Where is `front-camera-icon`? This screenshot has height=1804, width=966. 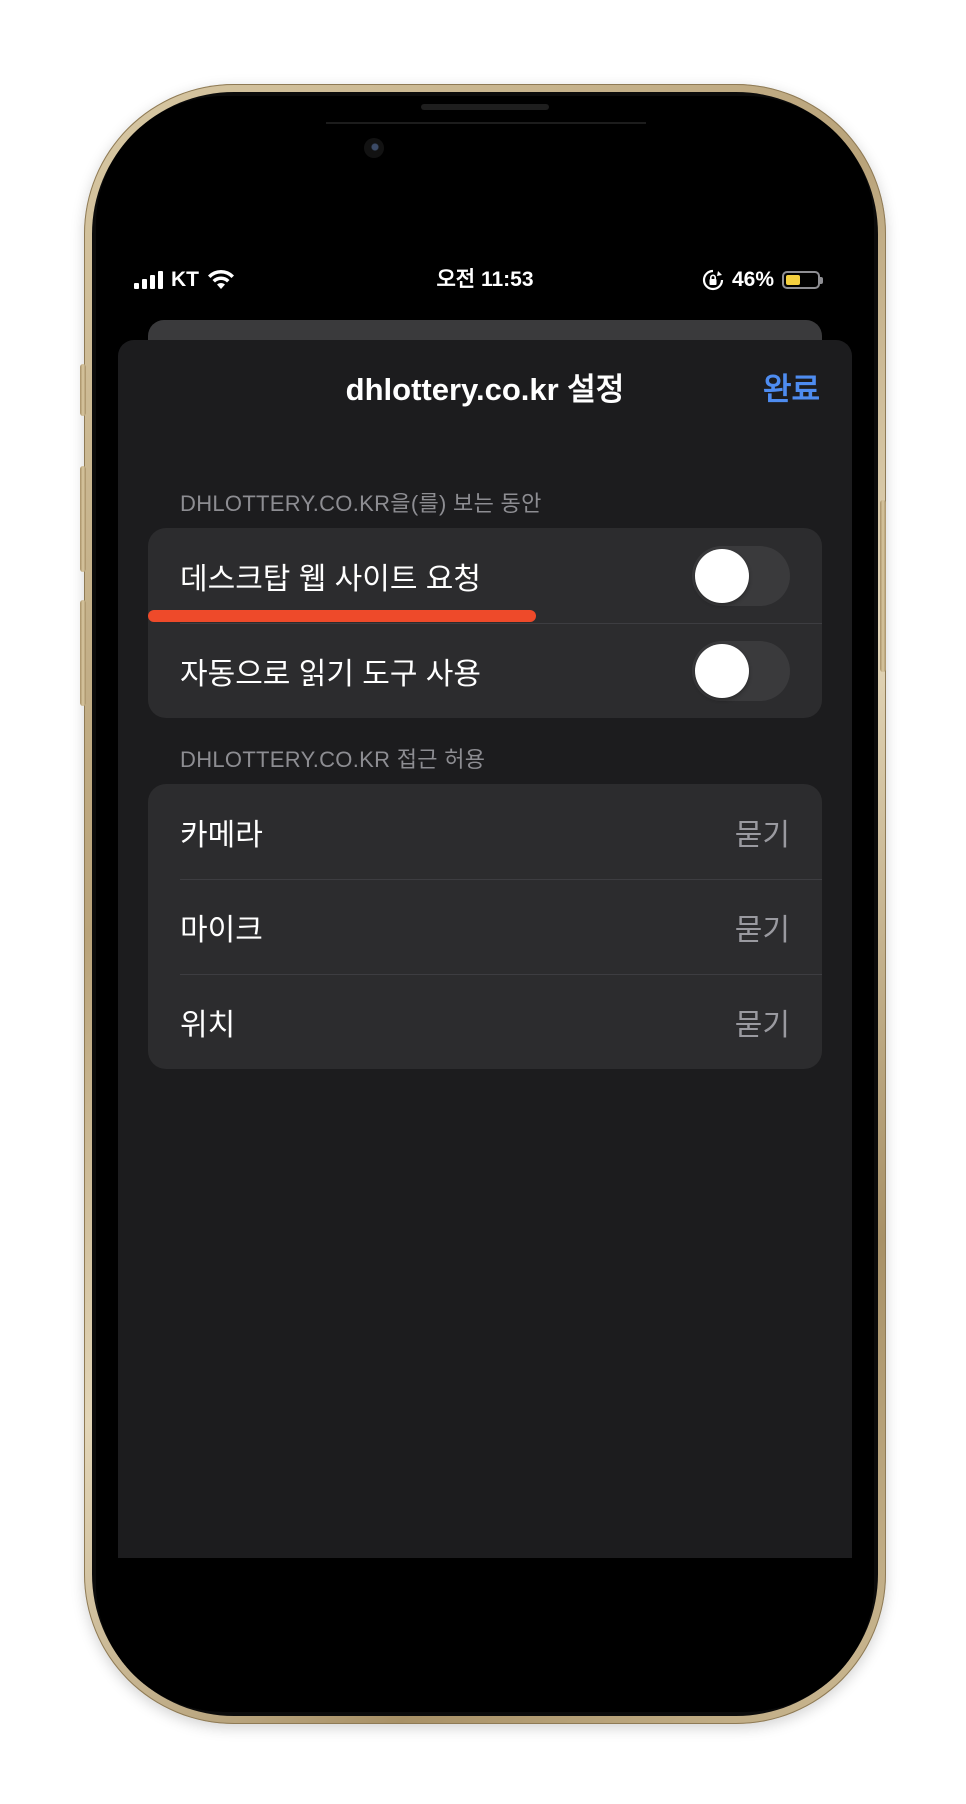 front-camera-icon is located at coordinates (374, 148).